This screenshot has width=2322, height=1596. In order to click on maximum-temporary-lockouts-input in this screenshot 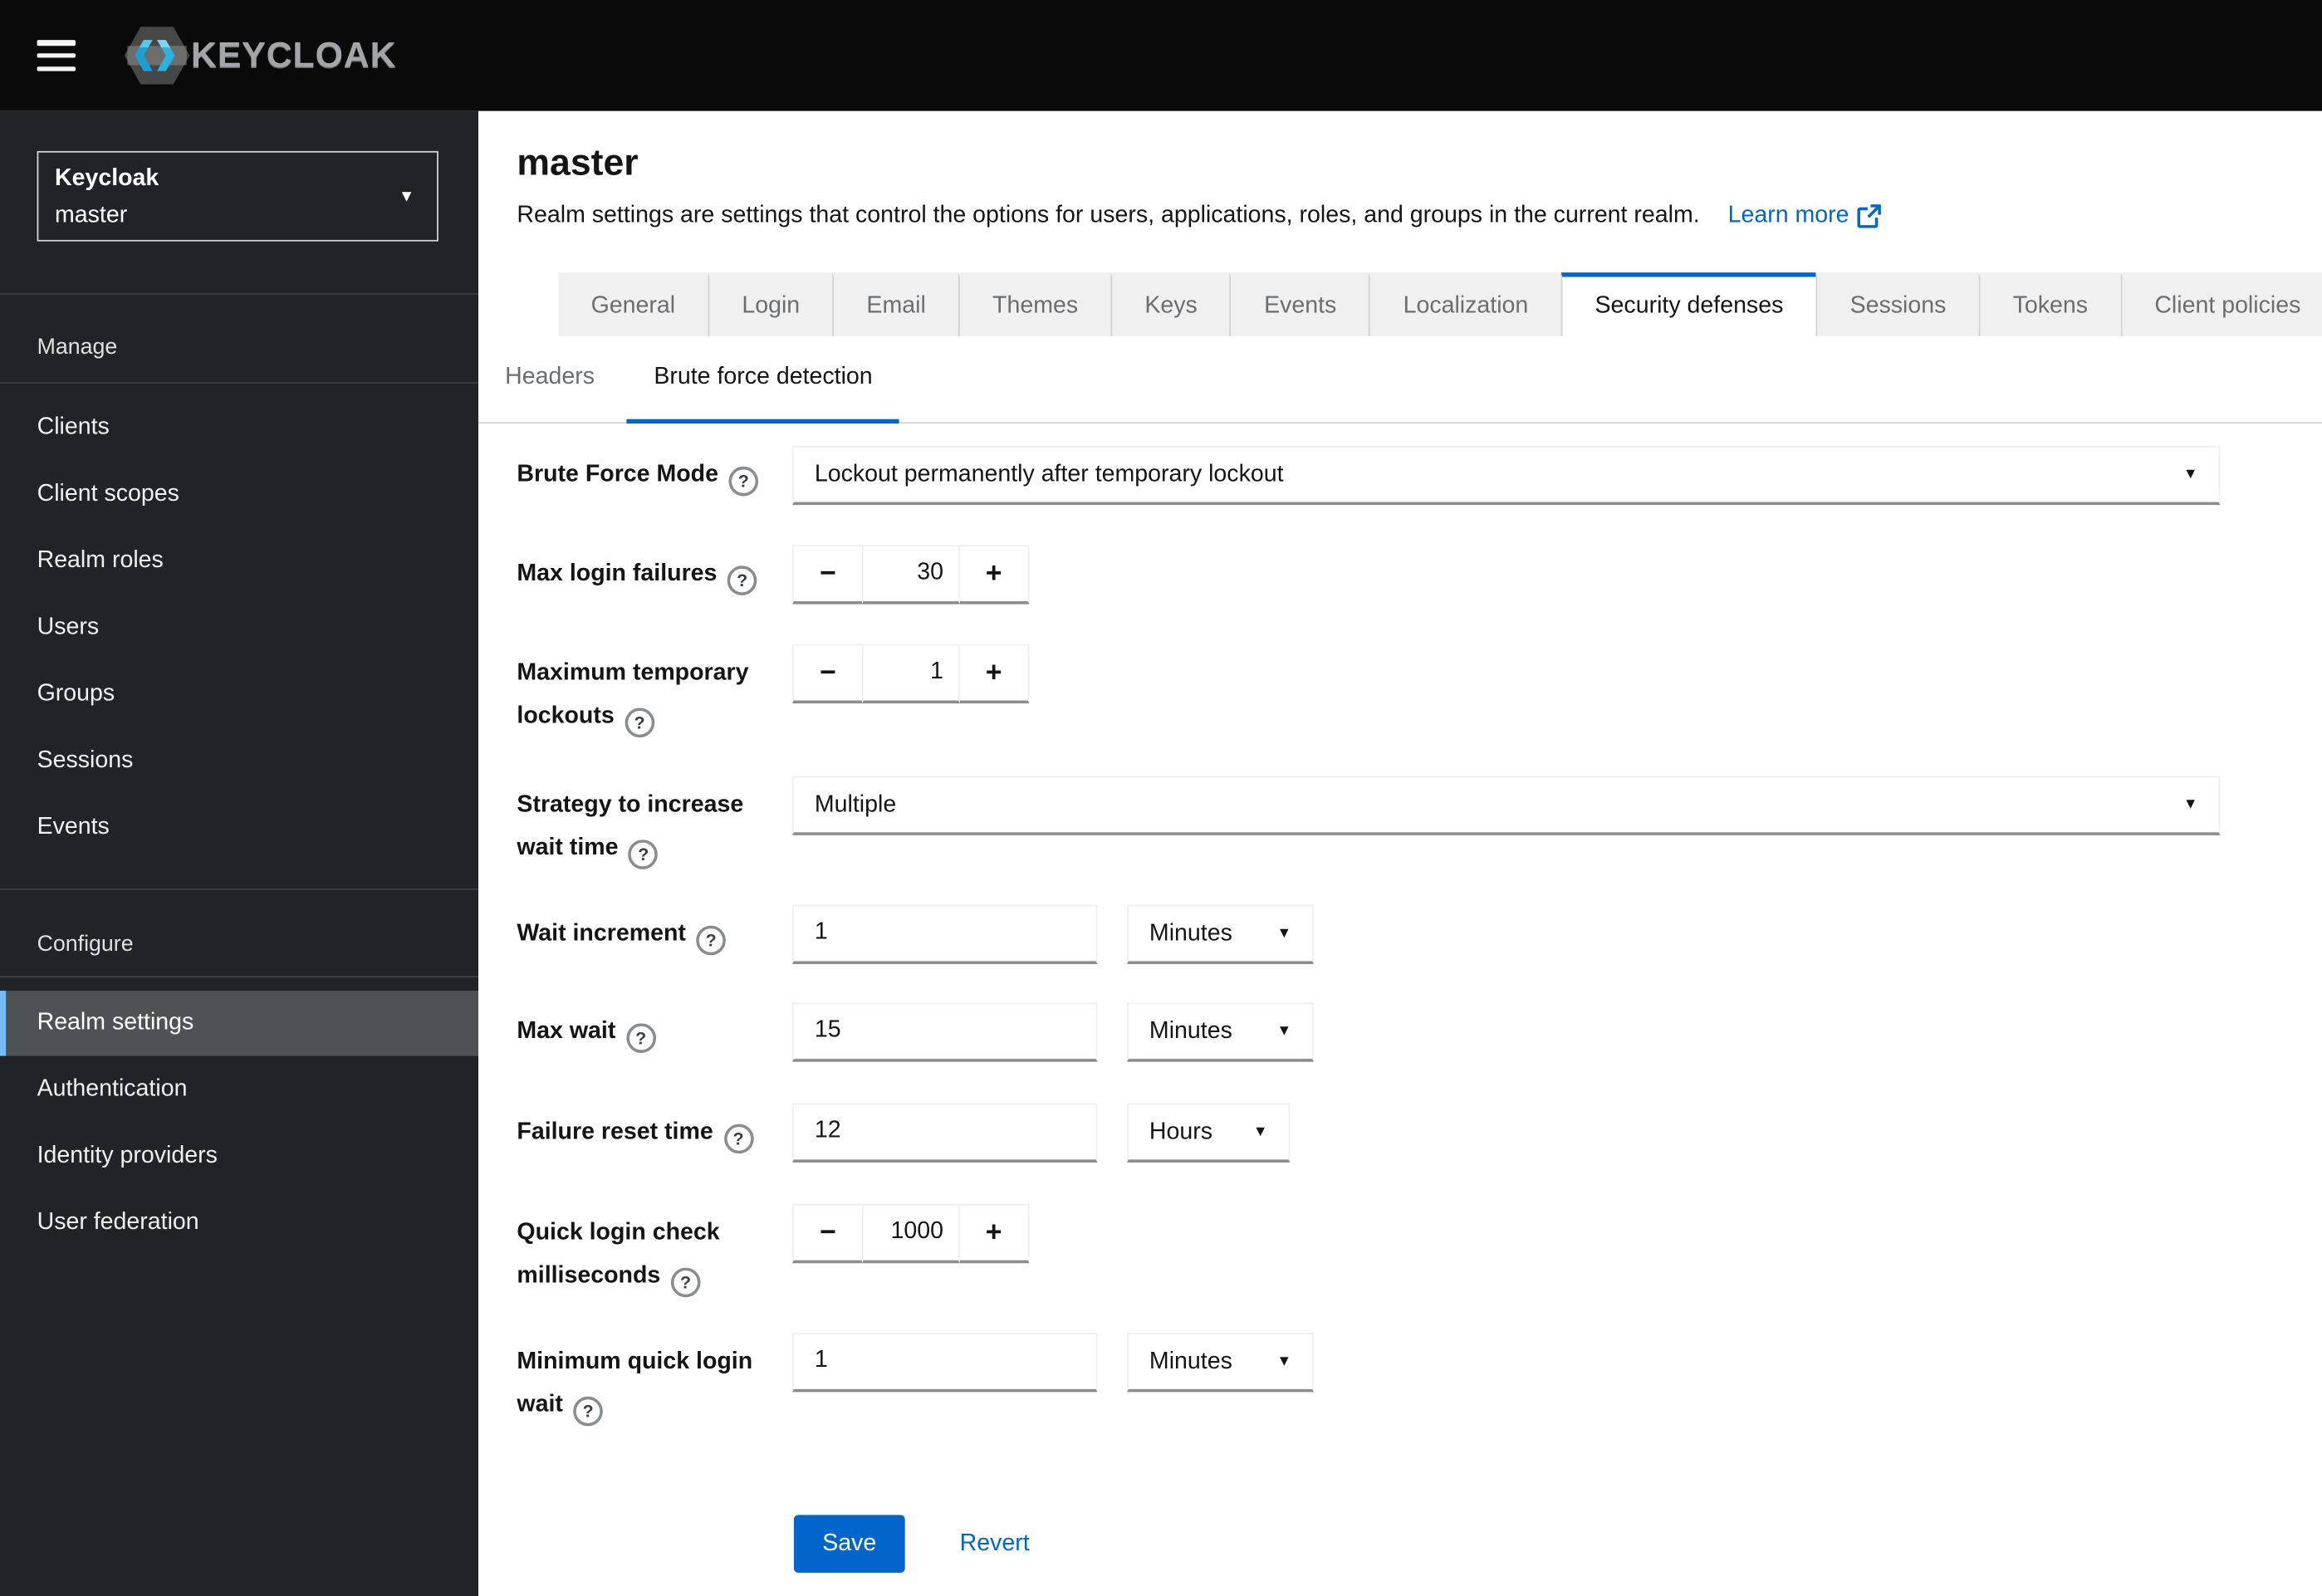, I will do `click(910, 673)`.